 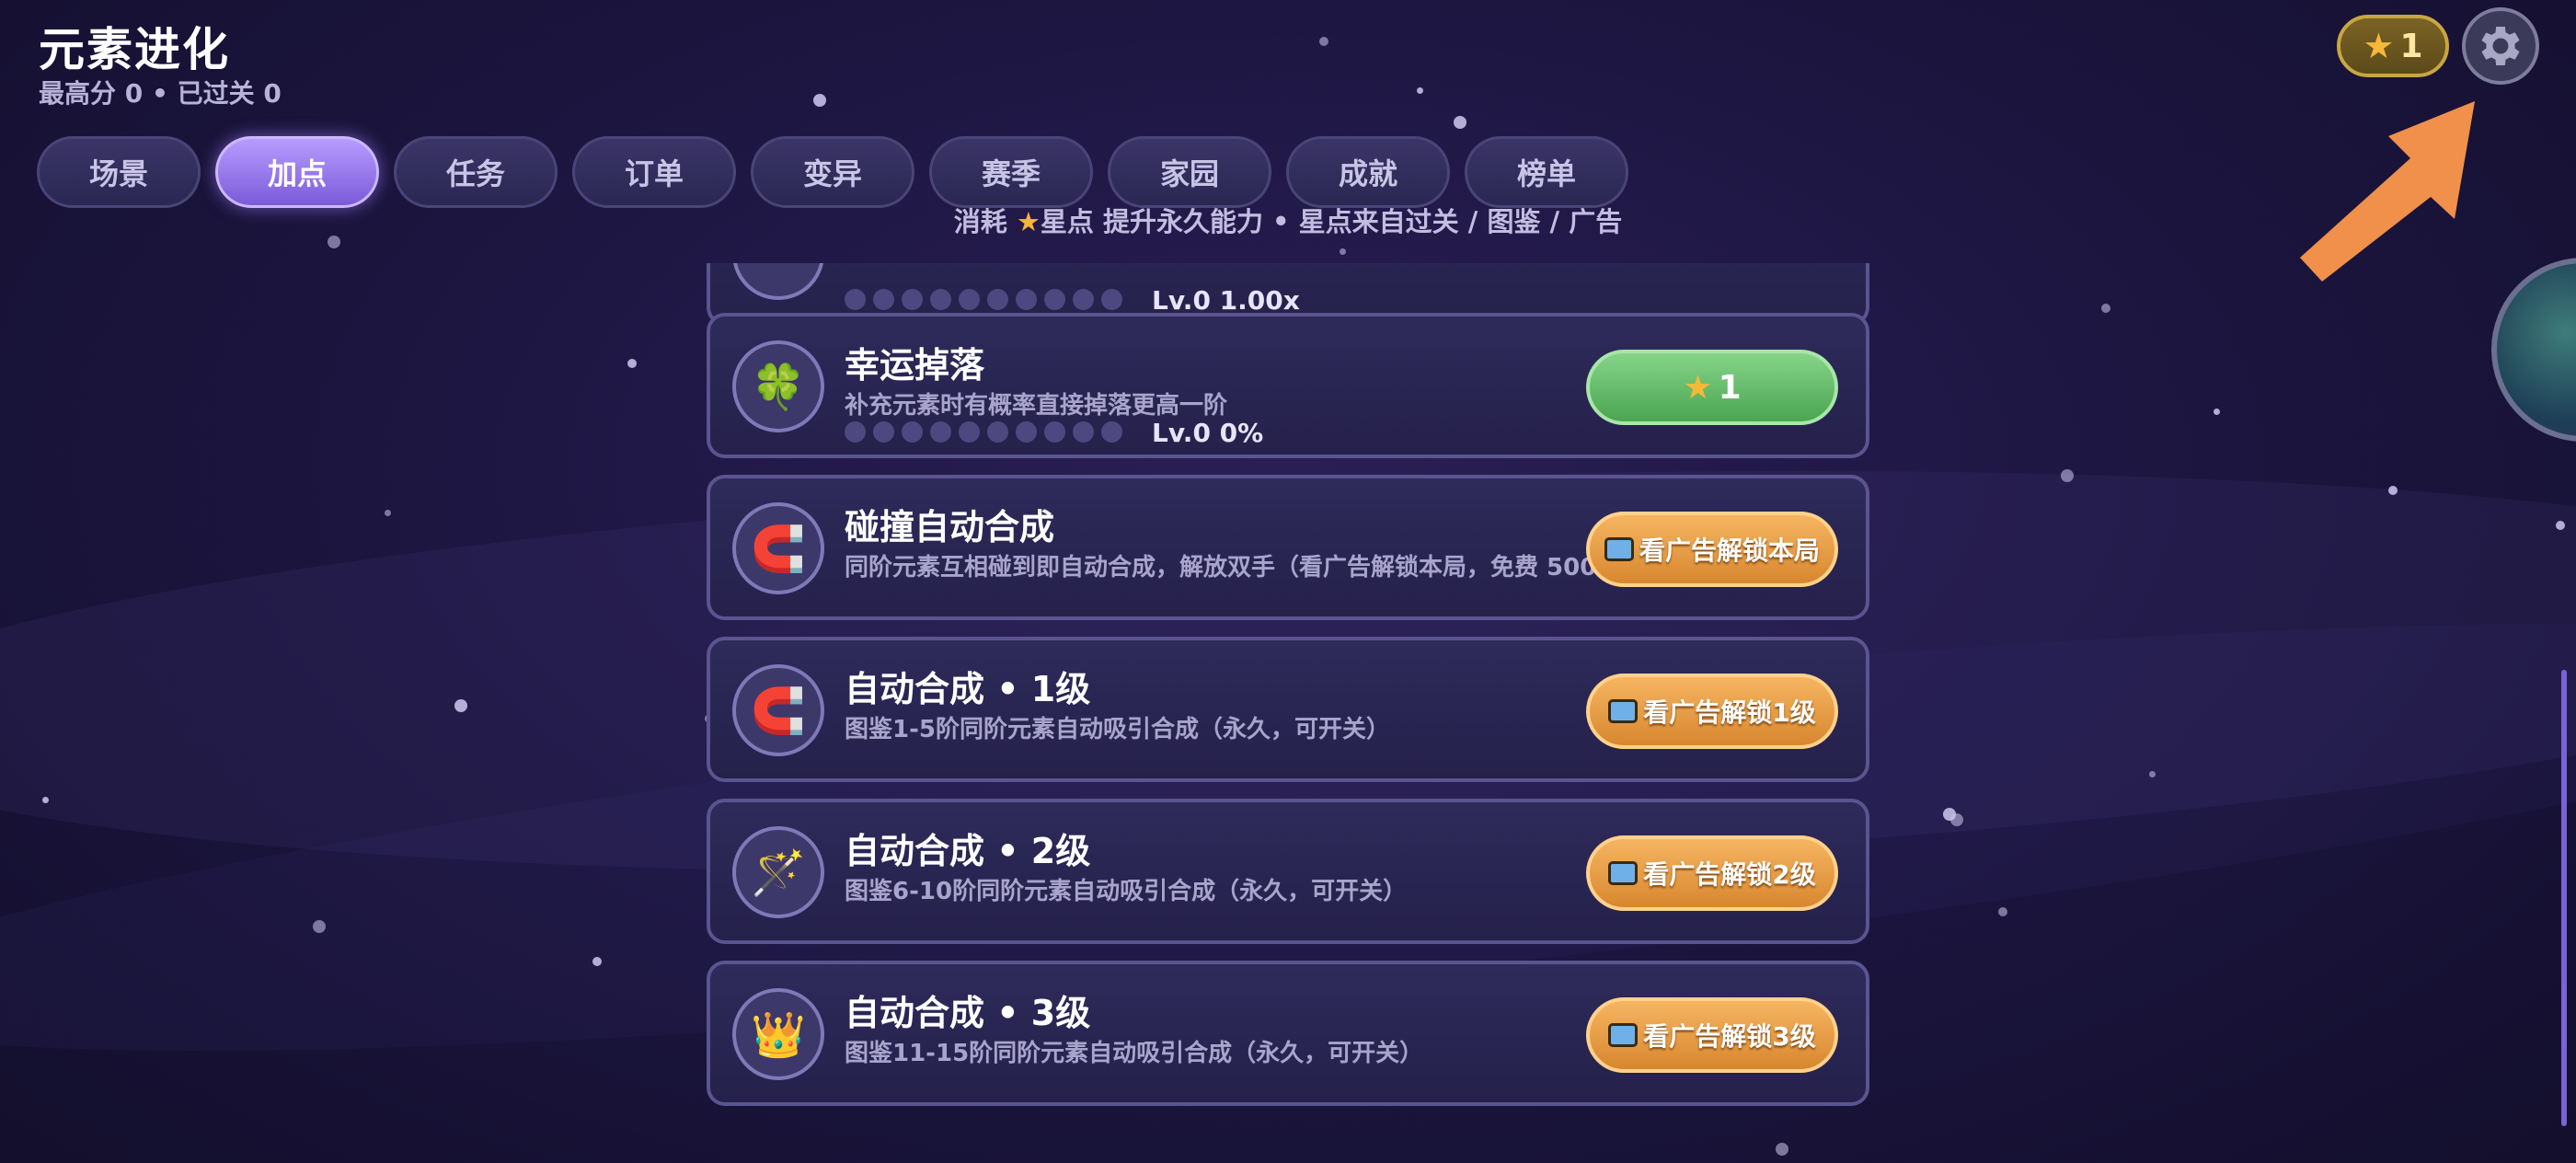 I want to click on tab-8: 成就, so click(x=1368, y=172).